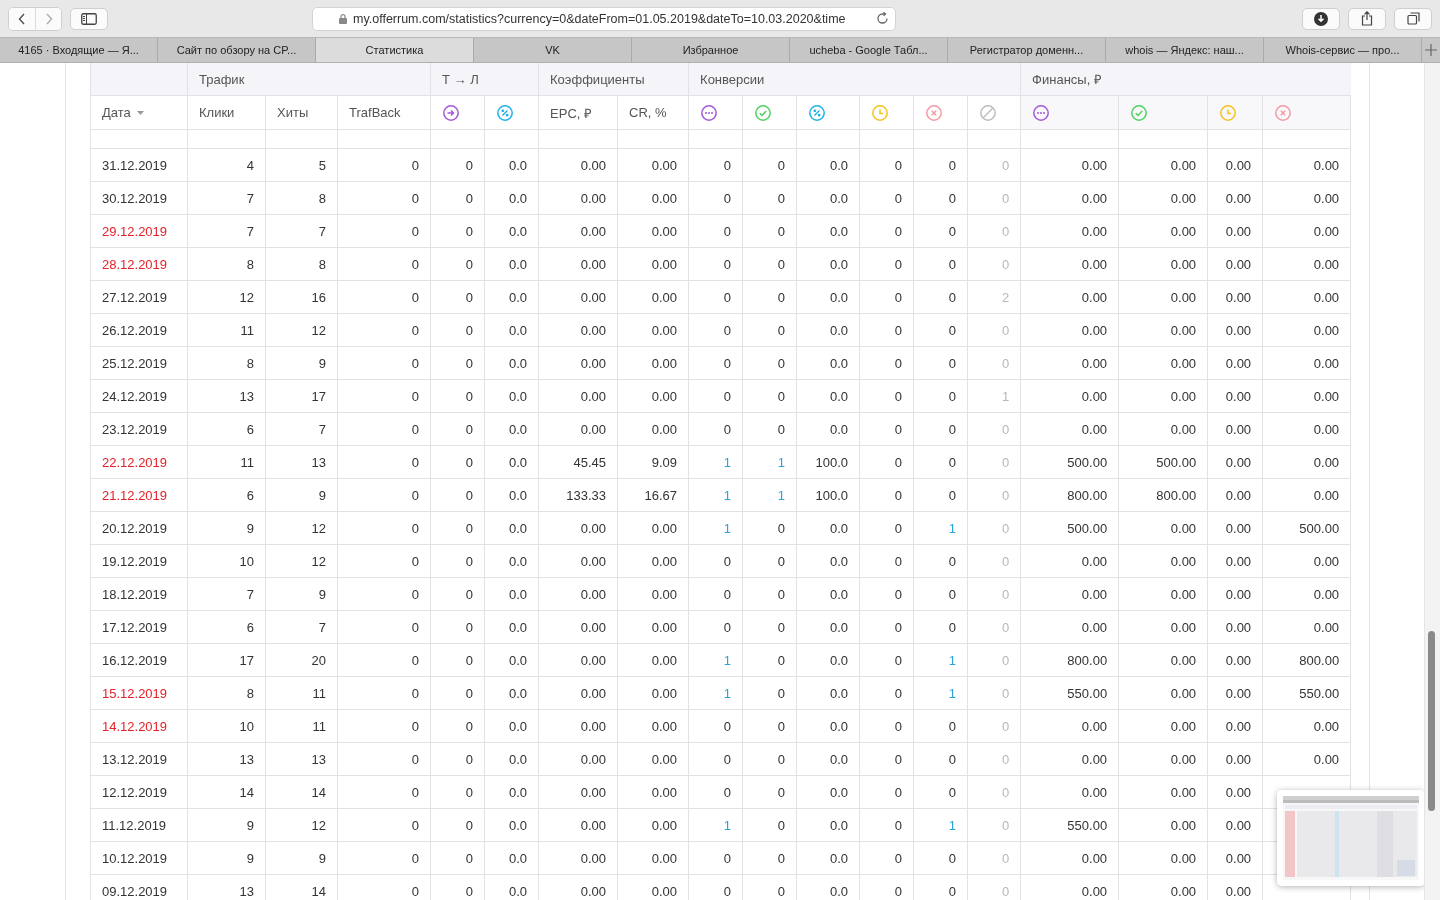 The width and height of the screenshot is (1440, 900). Describe the element at coordinates (578, 112) in the screenshot. I see `column-header: EPC, ₽` at that location.